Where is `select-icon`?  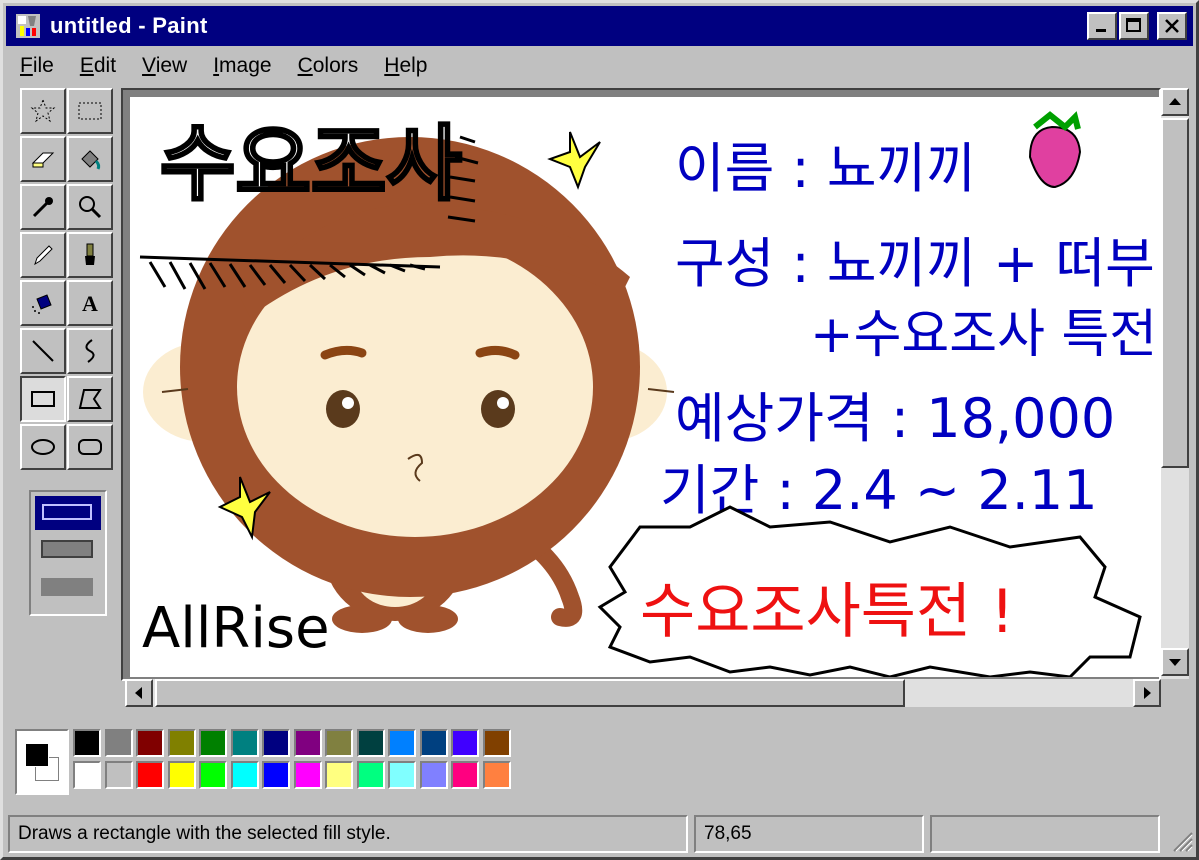 select-icon is located at coordinates (90, 111).